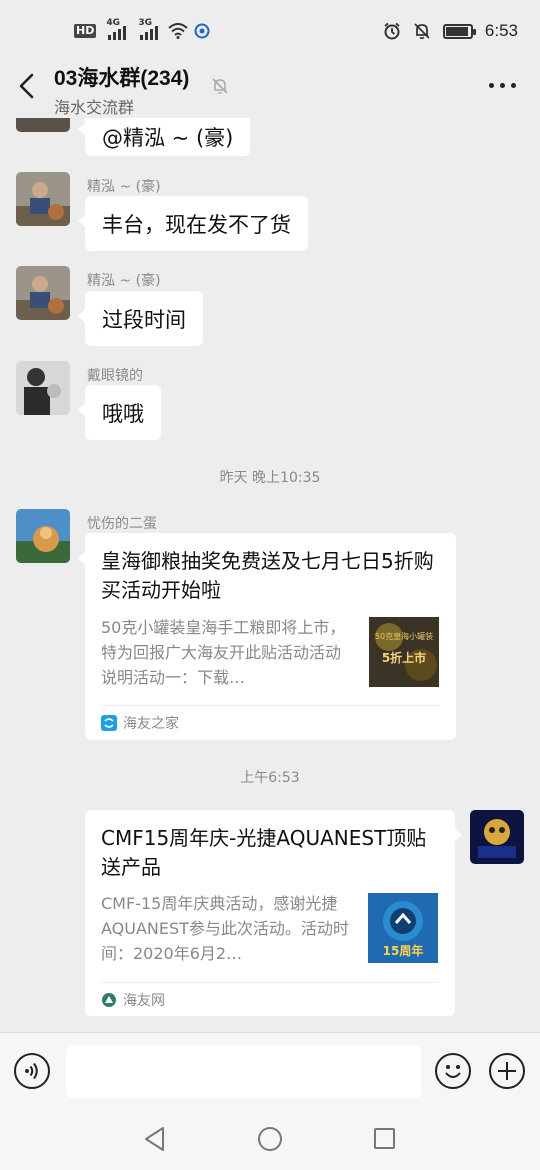  What do you see at coordinates (403, 950) in the screenshot?
I see `thumb-text: 15周年` at bounding box center [403, 950].